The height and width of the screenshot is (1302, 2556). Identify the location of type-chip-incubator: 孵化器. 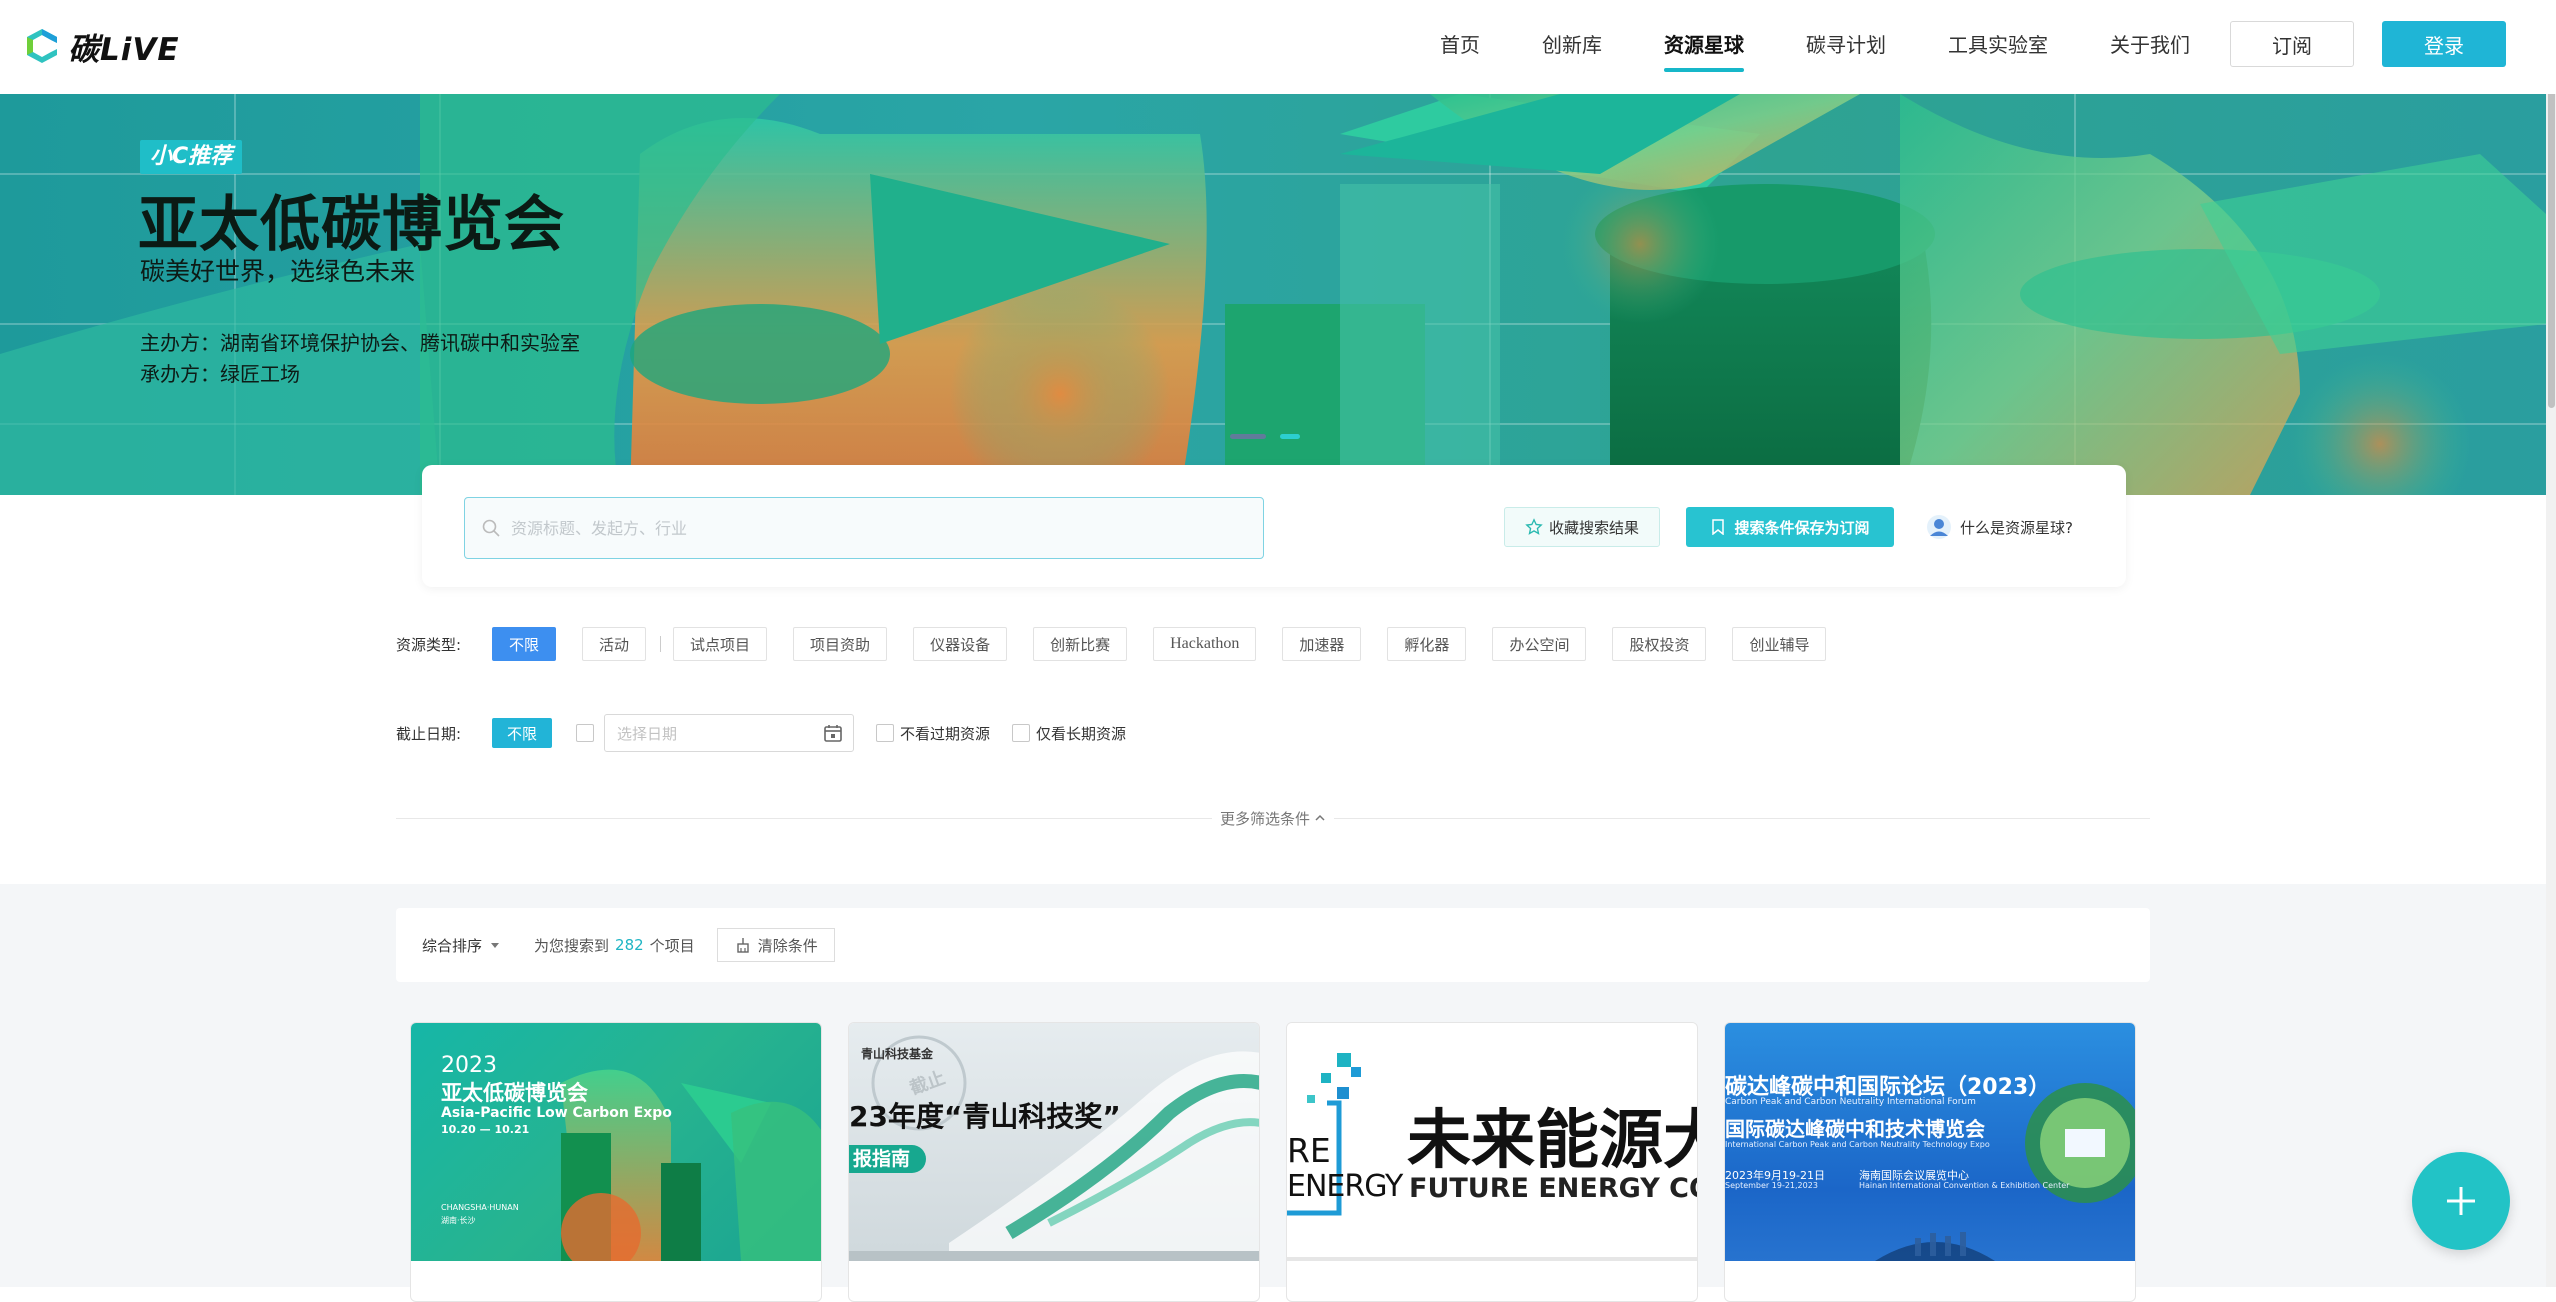
(1427, 644).